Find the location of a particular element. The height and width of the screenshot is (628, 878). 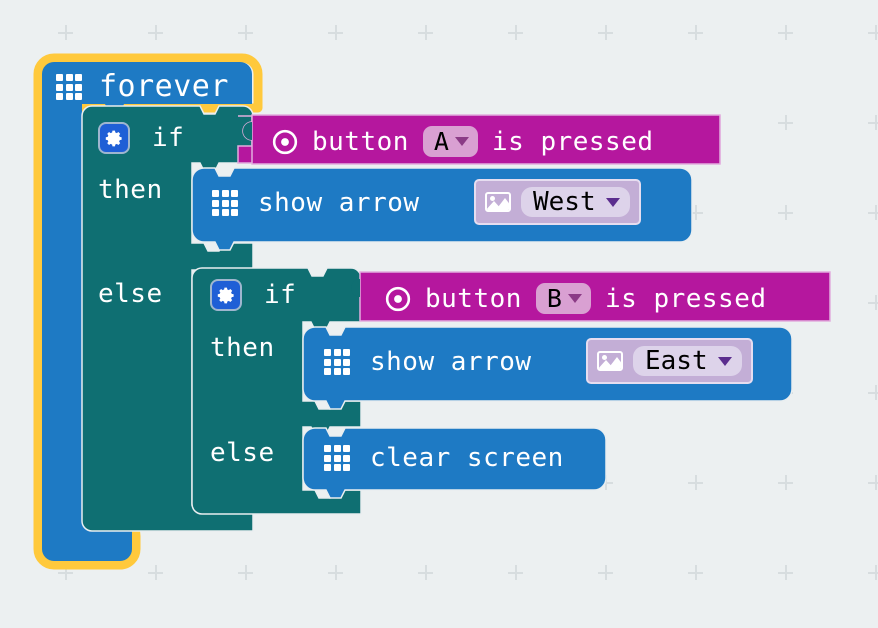

arrow-direction-east-value: East is located at coordinates (676, 361).